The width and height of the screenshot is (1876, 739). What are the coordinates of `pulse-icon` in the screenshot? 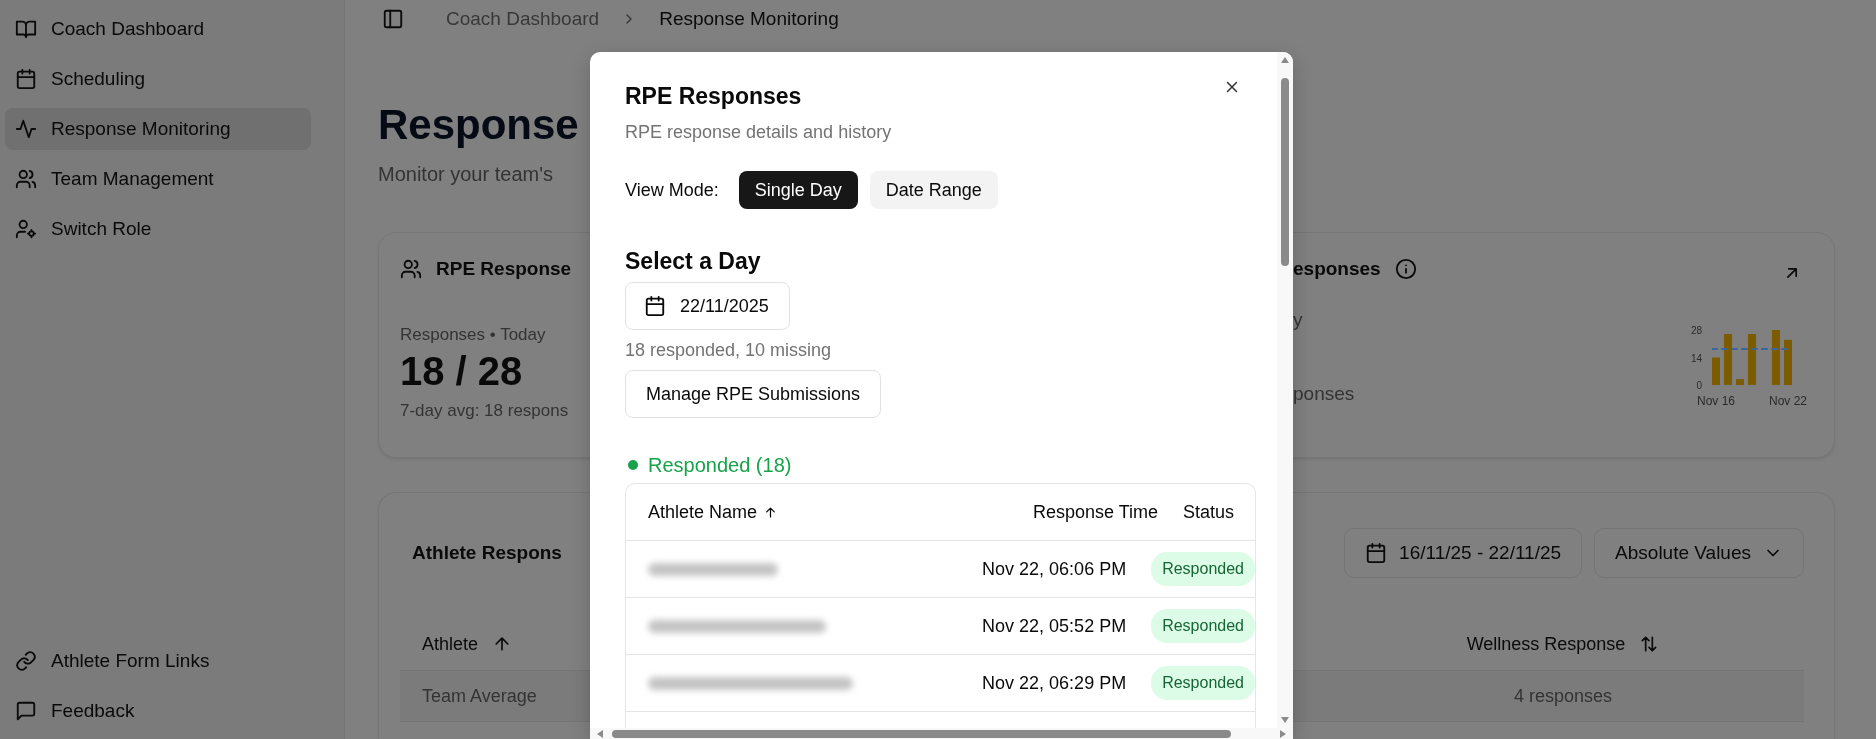 It's located at (26, 129).